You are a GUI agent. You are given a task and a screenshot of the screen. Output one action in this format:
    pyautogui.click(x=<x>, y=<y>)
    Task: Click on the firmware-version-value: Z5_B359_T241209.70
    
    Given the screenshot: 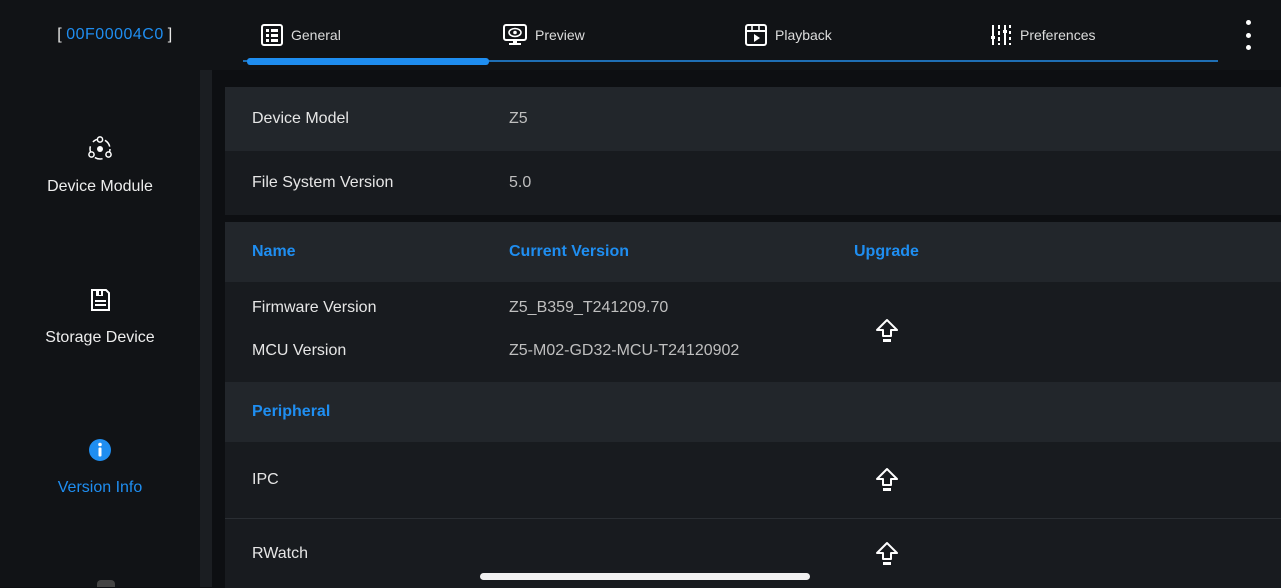 What is the action you would take?
    pyautogui.click(x=589, y=307)
    